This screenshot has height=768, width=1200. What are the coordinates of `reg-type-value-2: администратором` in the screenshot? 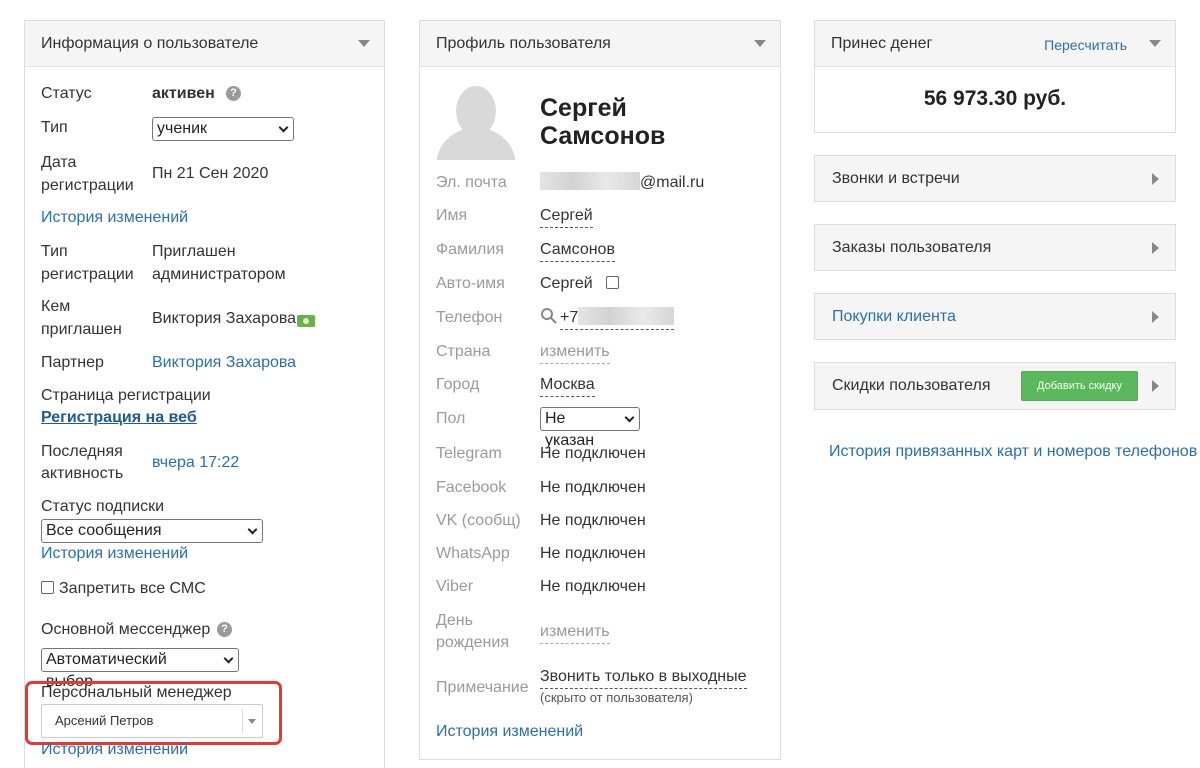 It's located at (219, 274).